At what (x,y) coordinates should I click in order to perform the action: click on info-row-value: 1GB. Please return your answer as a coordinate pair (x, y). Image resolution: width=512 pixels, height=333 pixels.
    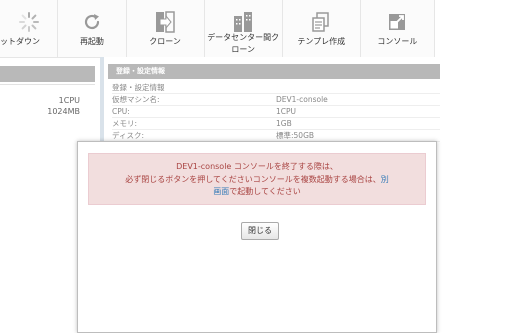
    Looking at the image, I should click on (284, 123).